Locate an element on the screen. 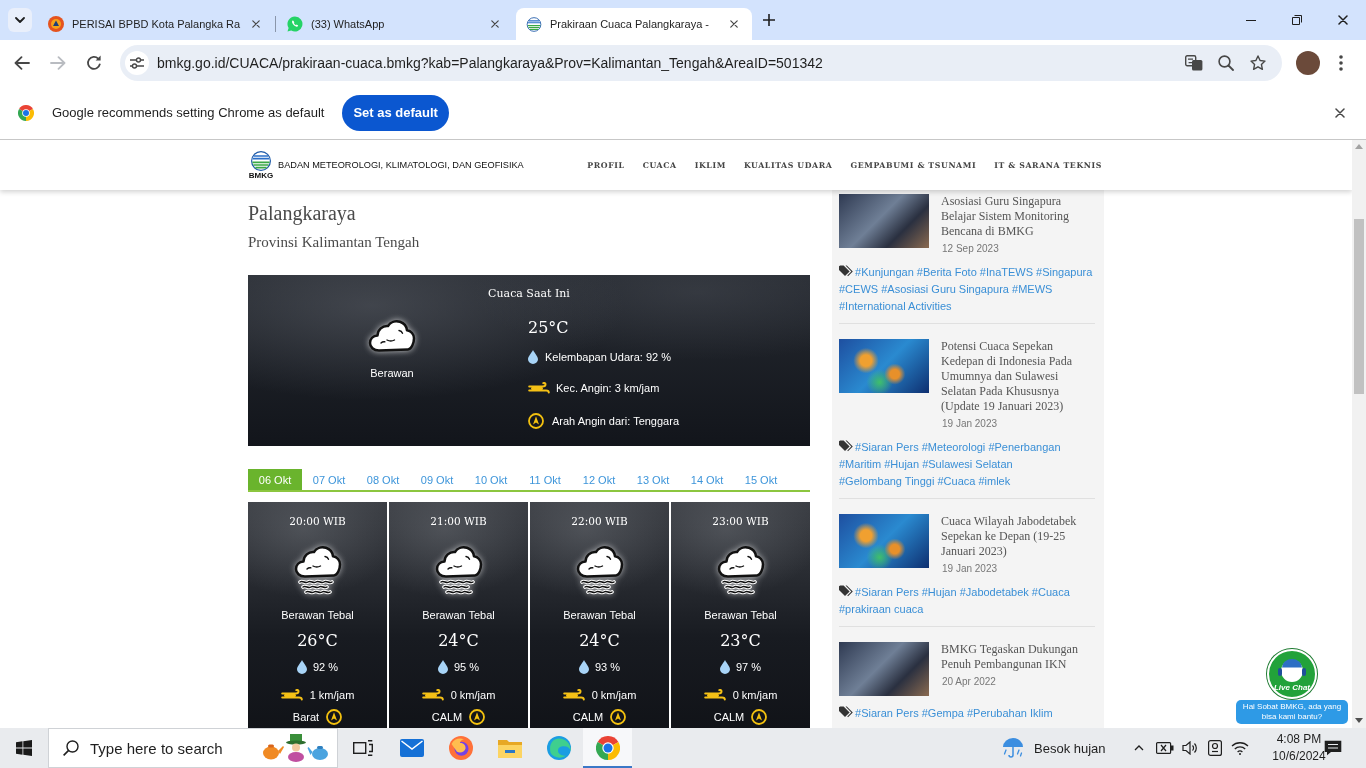  tag-link: #Meteorologi is located at coordinates (953, 447).